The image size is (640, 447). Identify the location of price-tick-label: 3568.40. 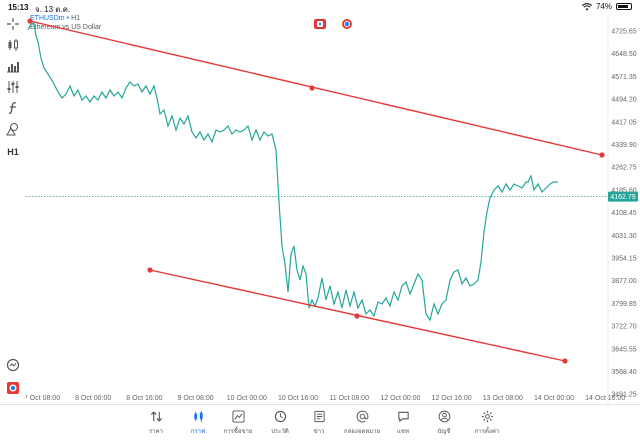
(623, 372).